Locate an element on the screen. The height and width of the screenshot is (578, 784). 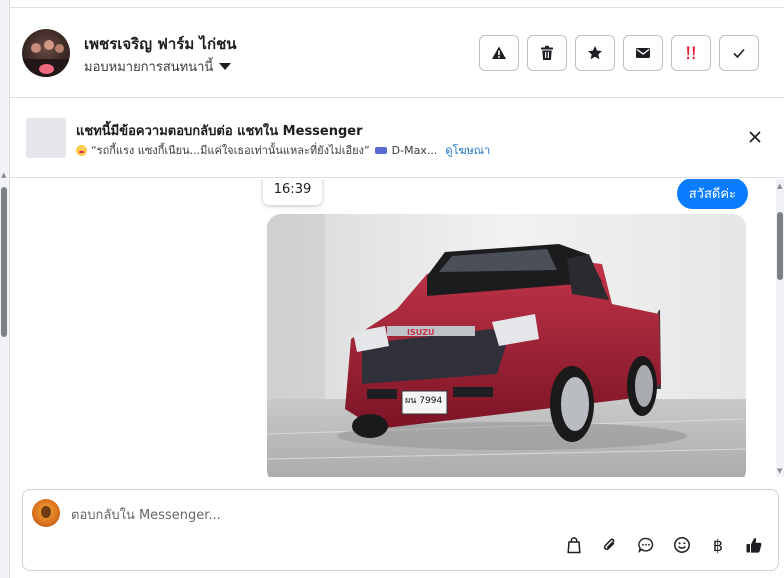
close-icon is located at coordinates (755, 137).